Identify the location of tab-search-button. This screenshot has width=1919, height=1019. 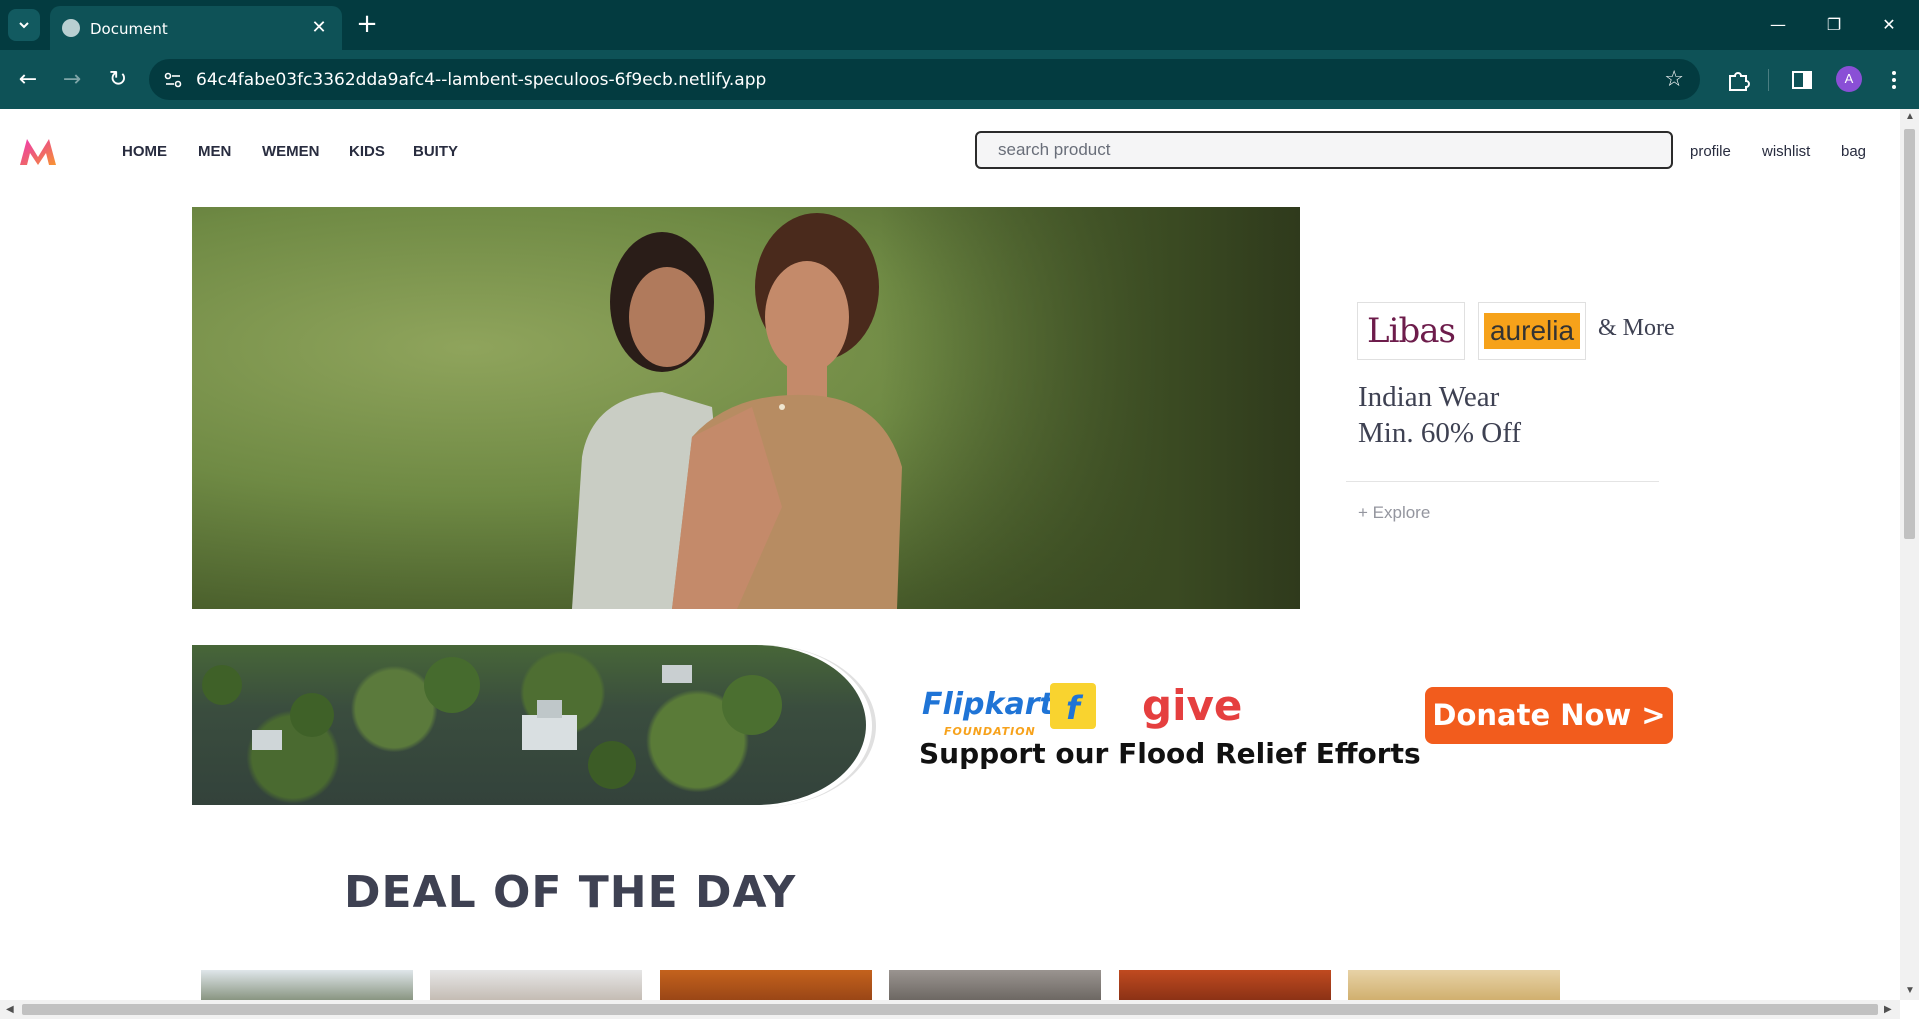
(24, 25).